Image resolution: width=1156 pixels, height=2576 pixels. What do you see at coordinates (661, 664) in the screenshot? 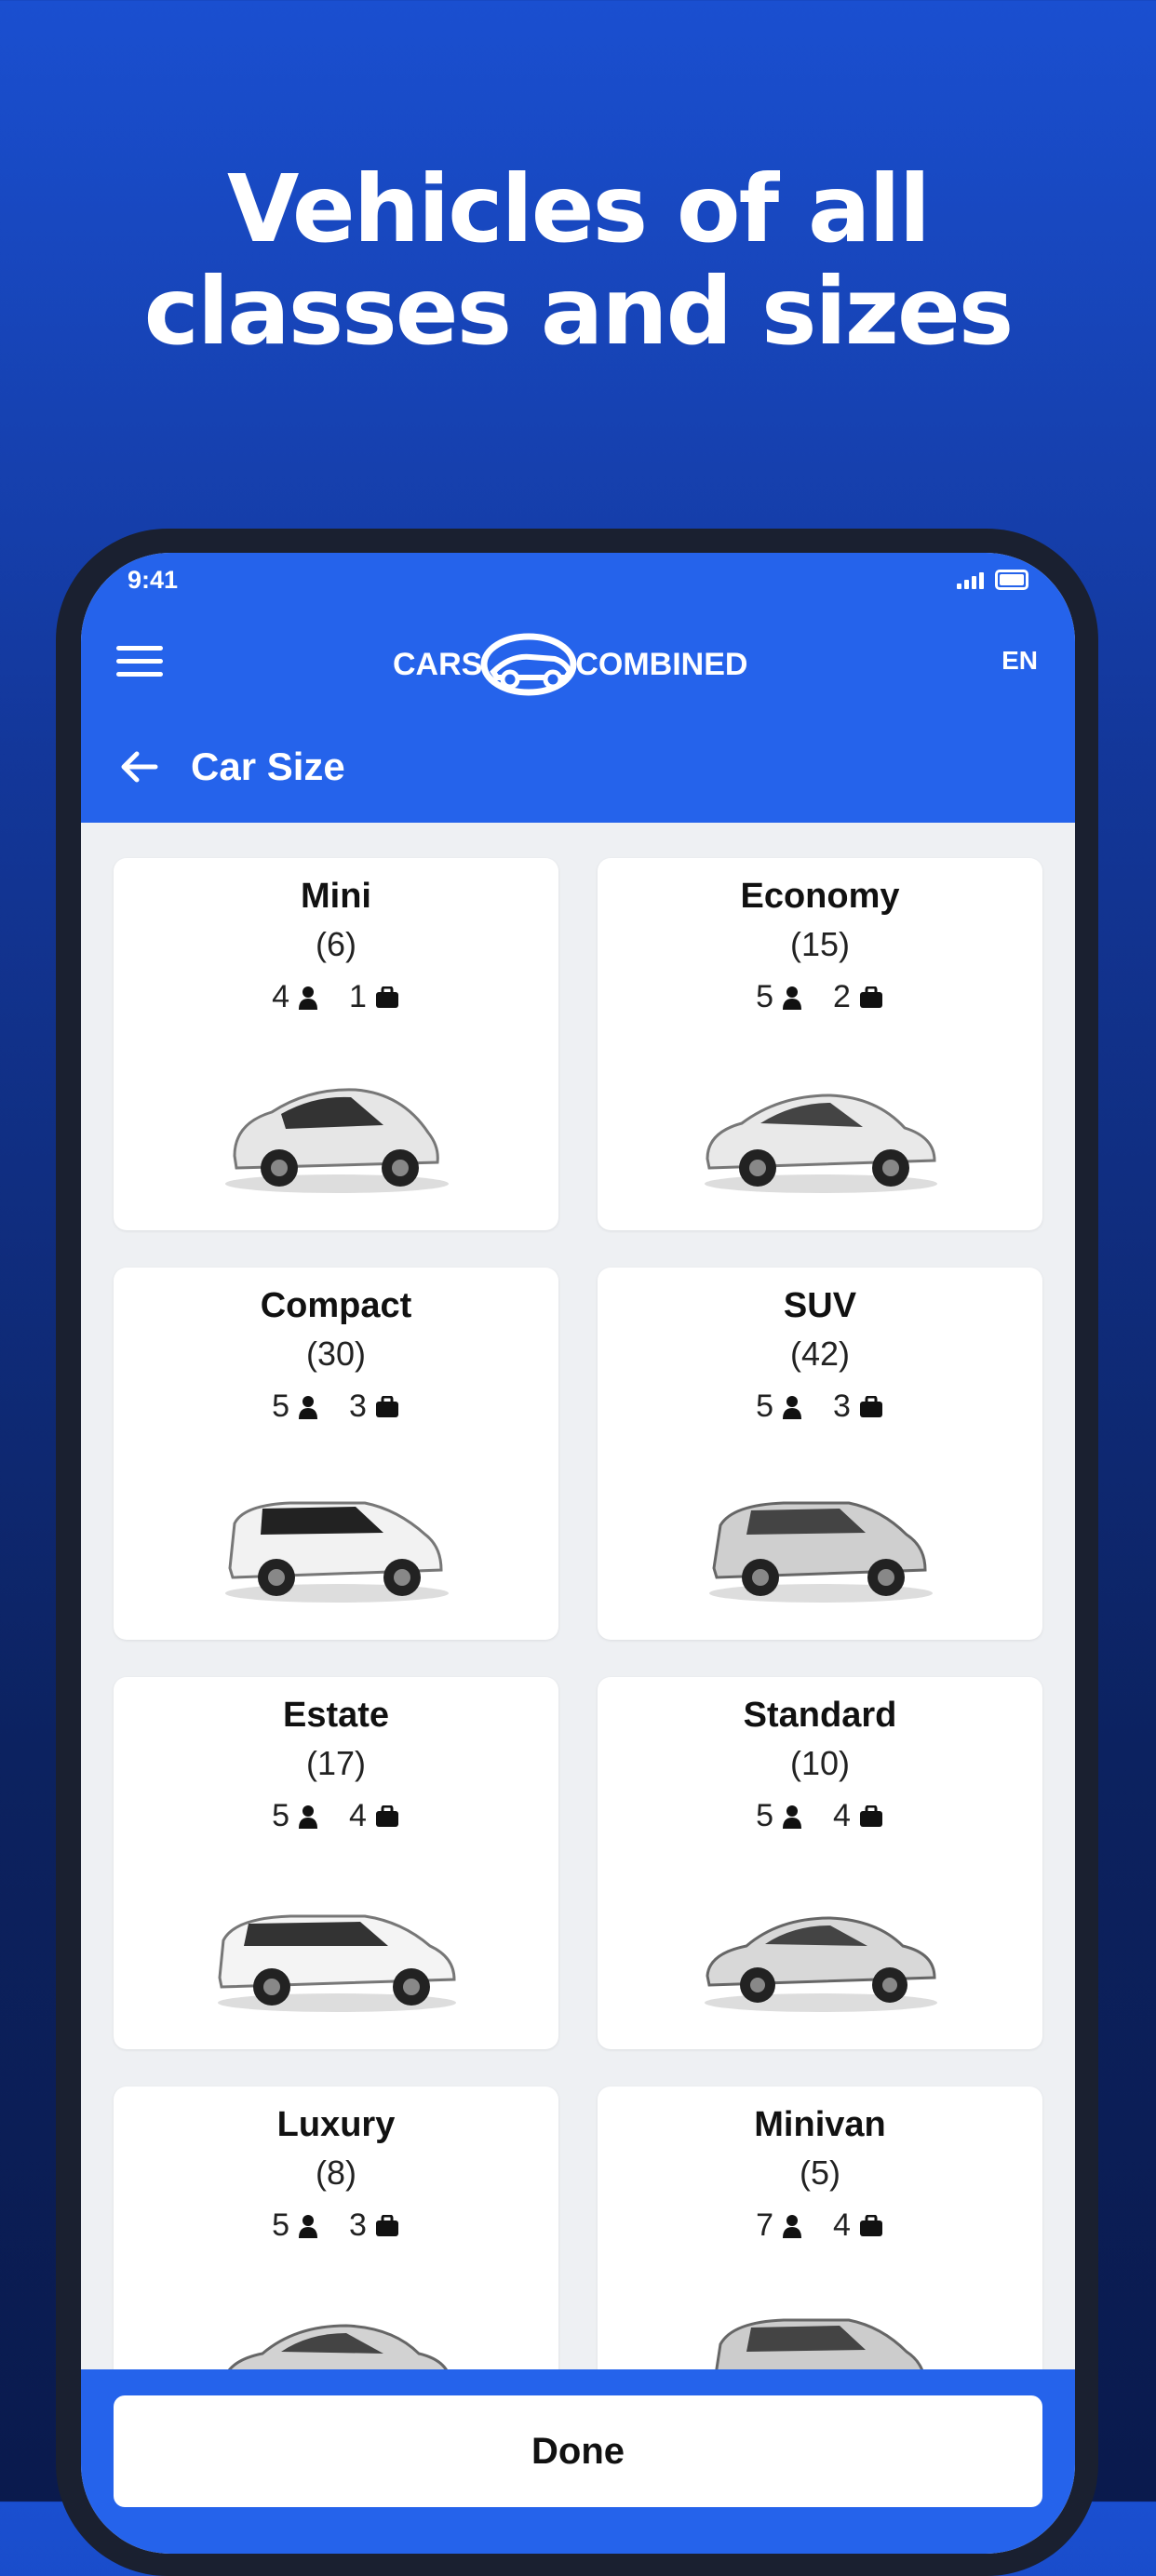
I see `logo-text-right: COMBINED` at bounding box center [661, 664].